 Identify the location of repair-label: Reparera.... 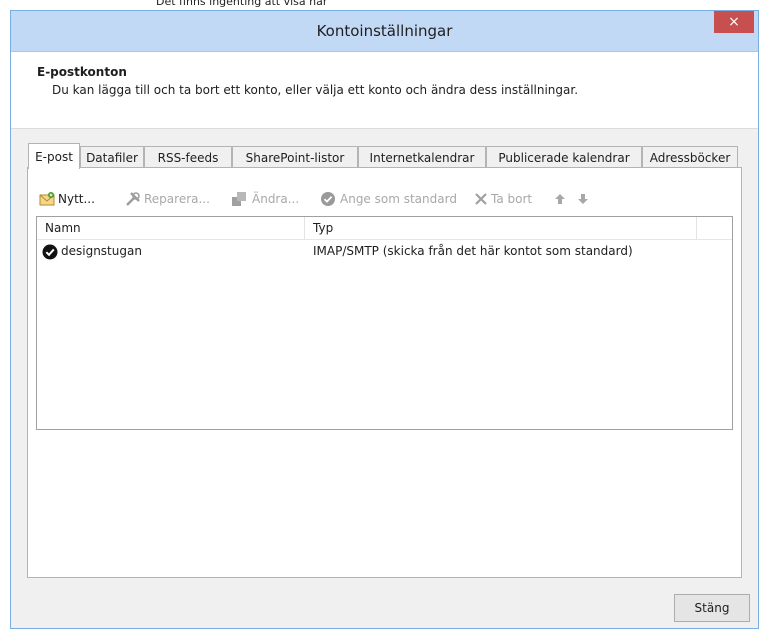
(177, 199).